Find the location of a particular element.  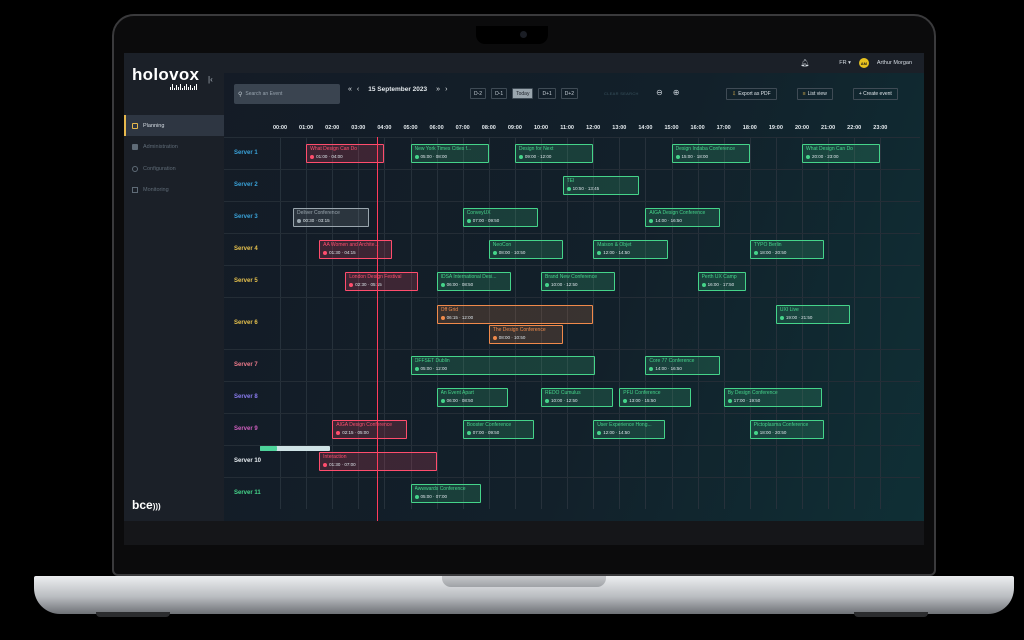

event-time: 09:00 · 12:00 is located at coordinates (553, 156).